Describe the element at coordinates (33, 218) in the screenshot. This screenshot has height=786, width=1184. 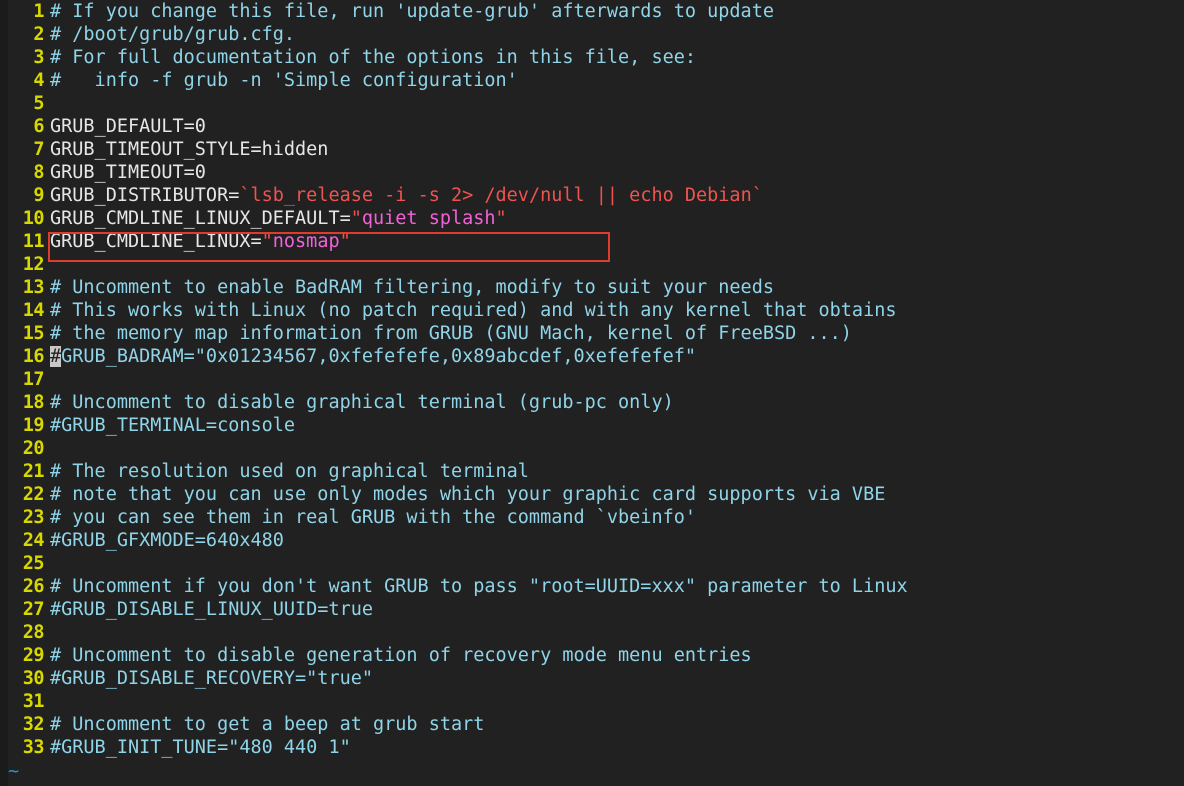
I see `line-number: 10` at that location.